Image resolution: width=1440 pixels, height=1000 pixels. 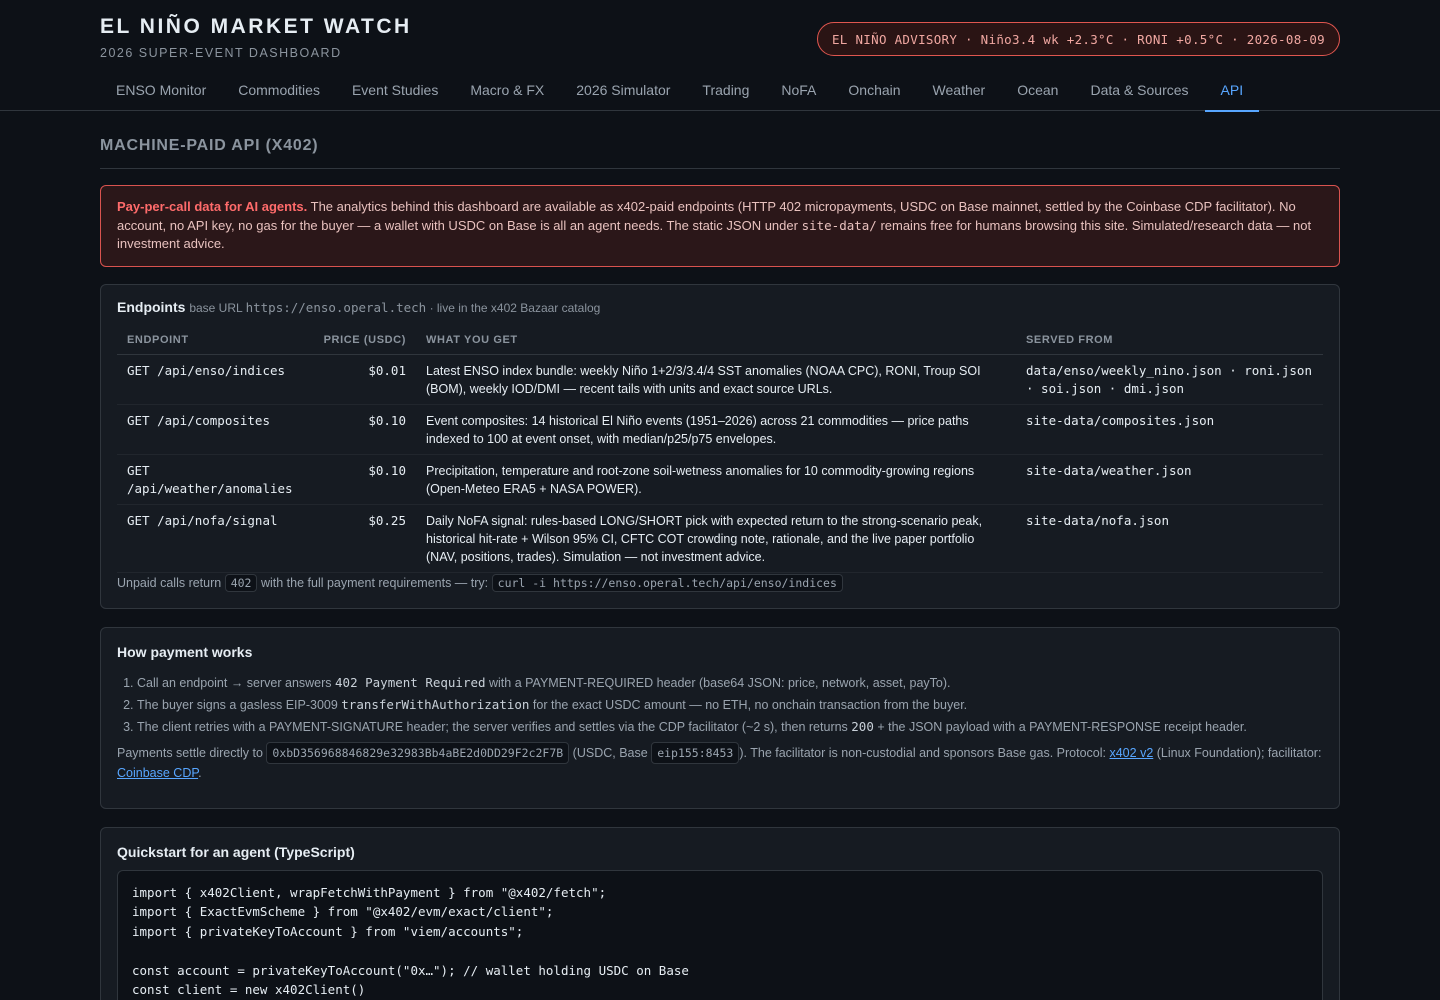 What do you see at coordinates (623, 90) in the screenshot?
I see `tab-2026-simulator: 2026 Simulator` at bounding box center [623, 90].